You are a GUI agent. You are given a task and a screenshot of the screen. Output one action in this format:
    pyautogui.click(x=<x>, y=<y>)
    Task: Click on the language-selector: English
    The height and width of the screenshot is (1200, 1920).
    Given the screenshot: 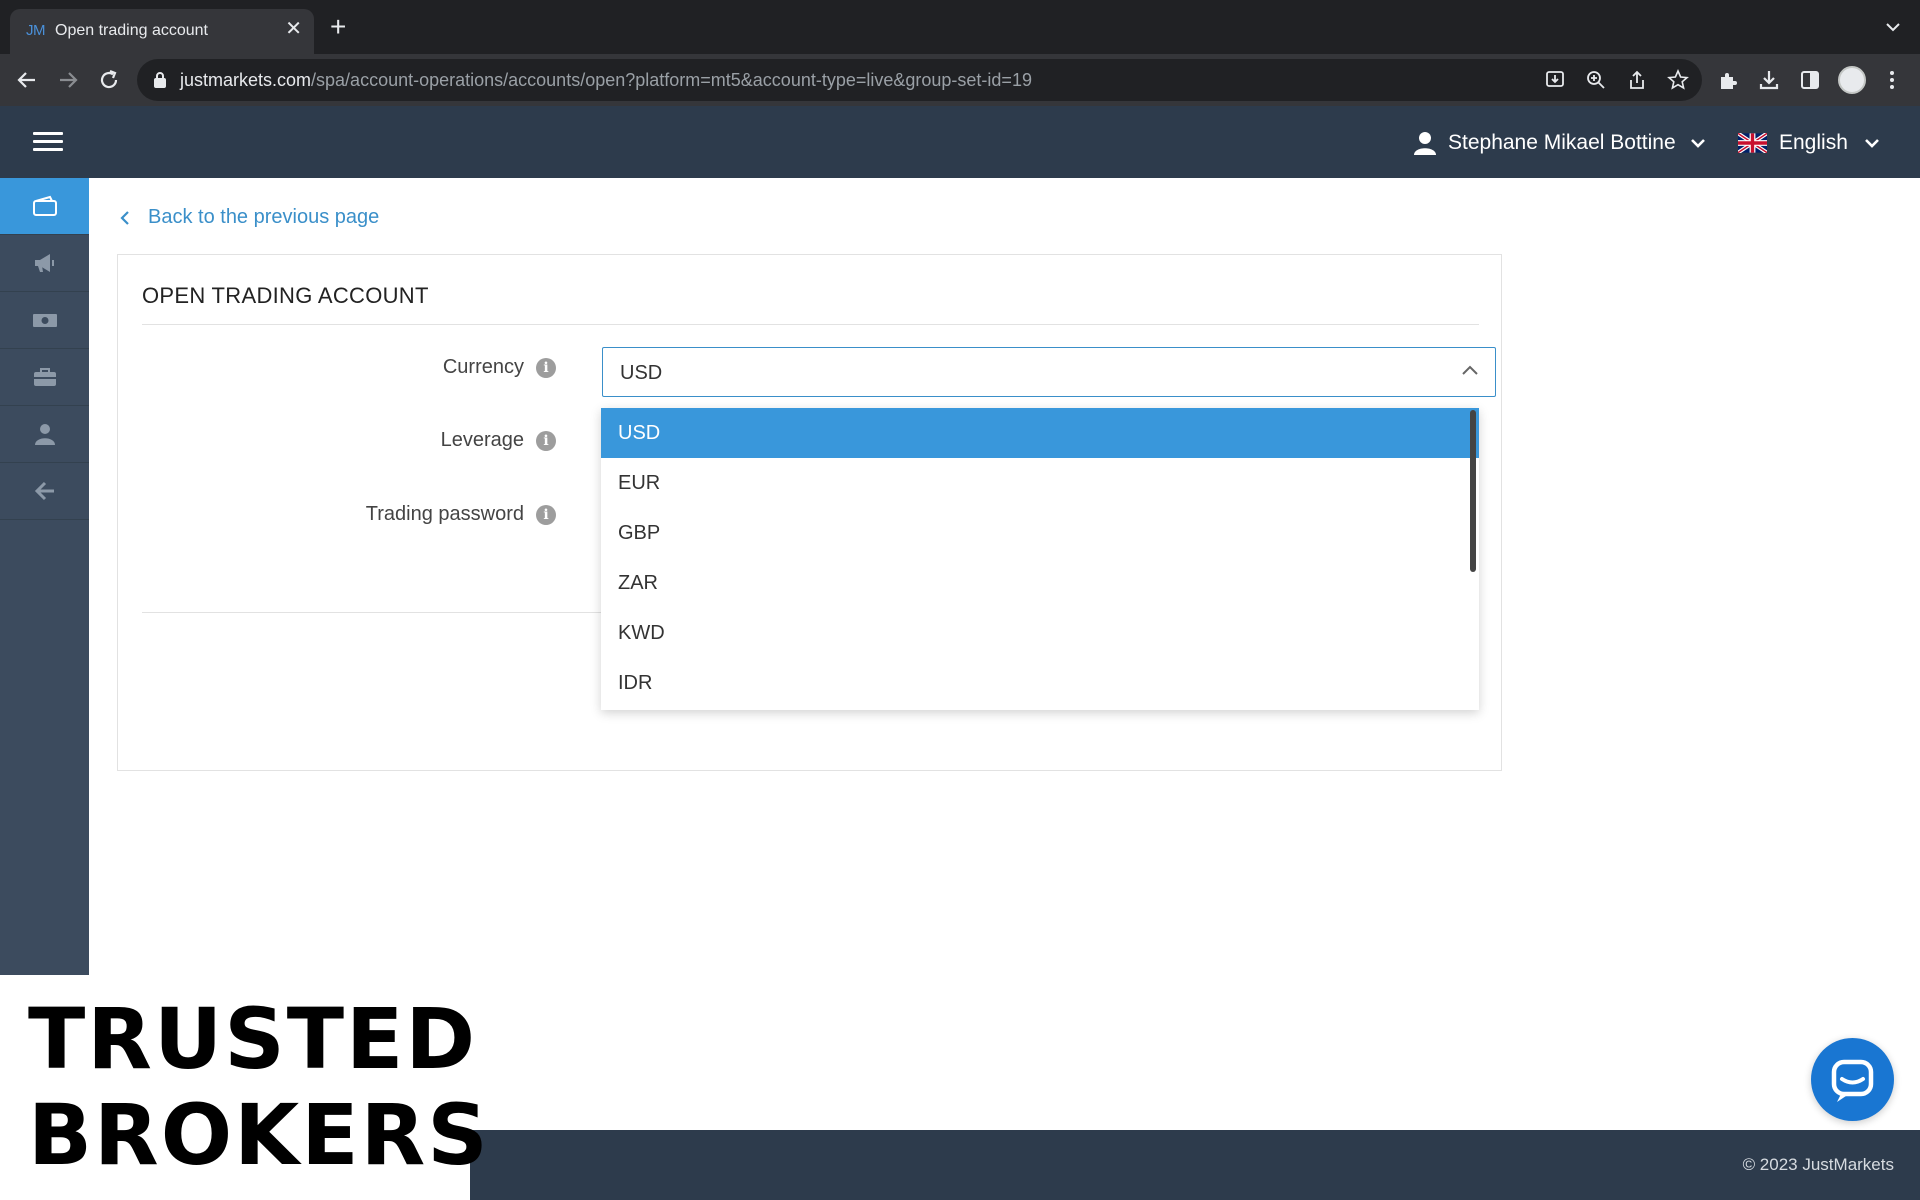 What is the action you would take?
    pyautogui.click(x=1809, y=143)
    